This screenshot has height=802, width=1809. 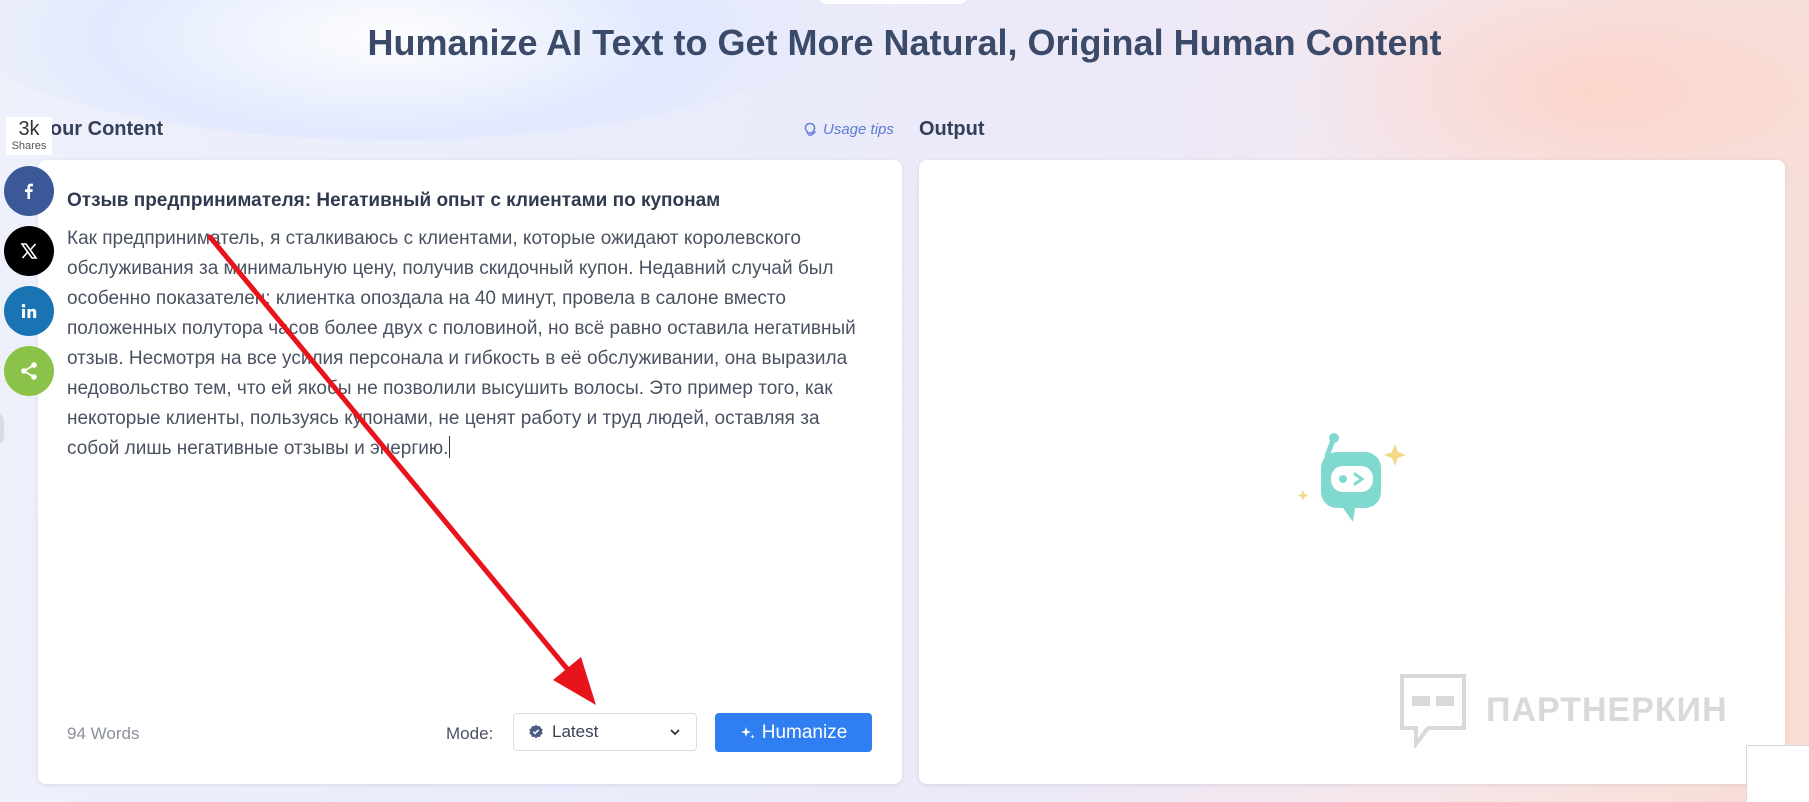 I want to click on humanize-button-label: Humanize, so click(x=804, y=732).